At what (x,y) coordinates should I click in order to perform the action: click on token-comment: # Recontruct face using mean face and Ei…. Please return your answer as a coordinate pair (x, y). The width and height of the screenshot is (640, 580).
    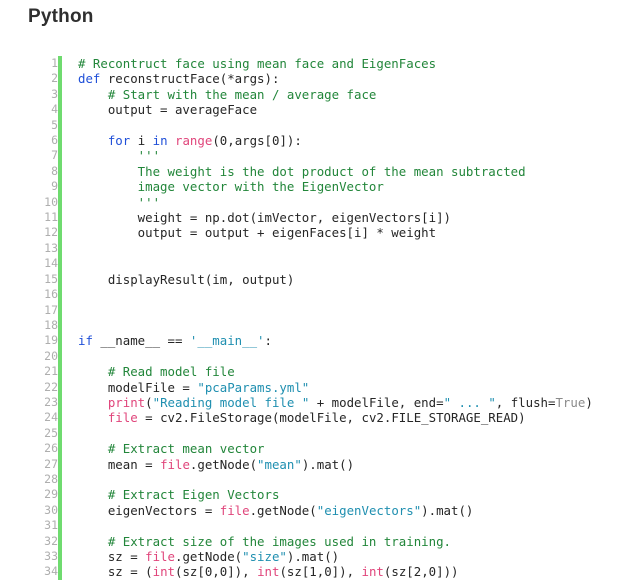
    Looking at the image, I should click on (257, 63).